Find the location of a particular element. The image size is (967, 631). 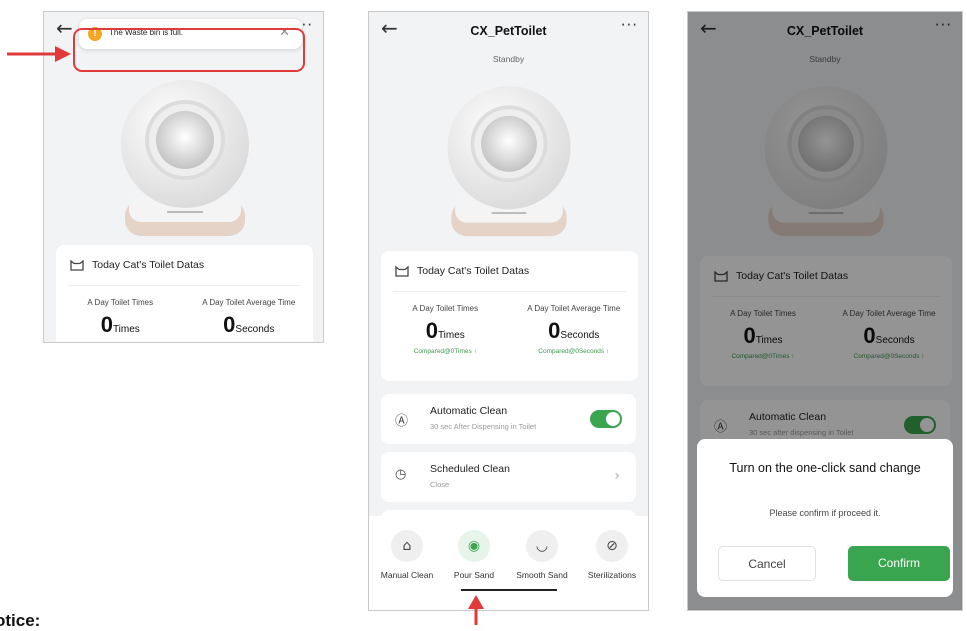

broom-icon: ⌂ is located at coordinates (407, 546).